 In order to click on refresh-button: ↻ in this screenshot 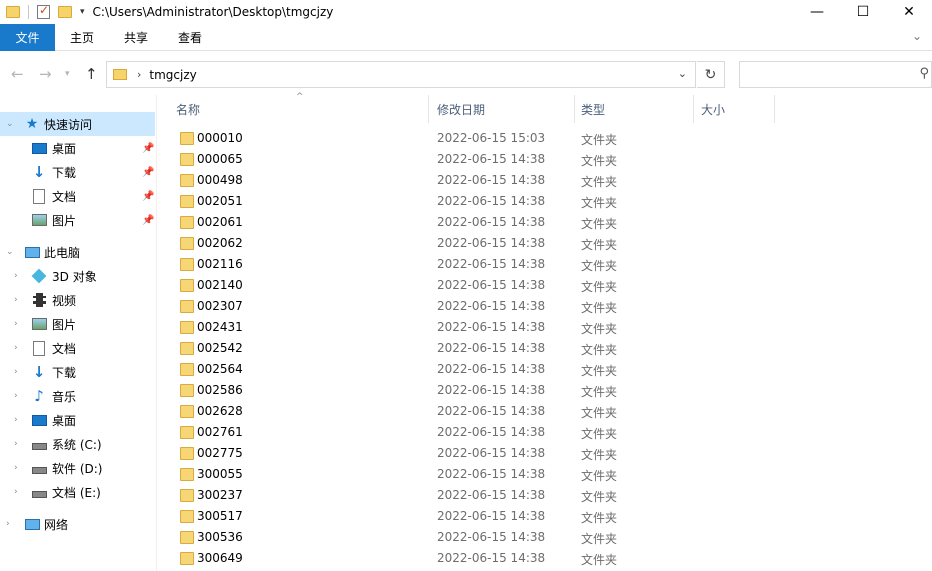, I will do `click(711, 74)`.